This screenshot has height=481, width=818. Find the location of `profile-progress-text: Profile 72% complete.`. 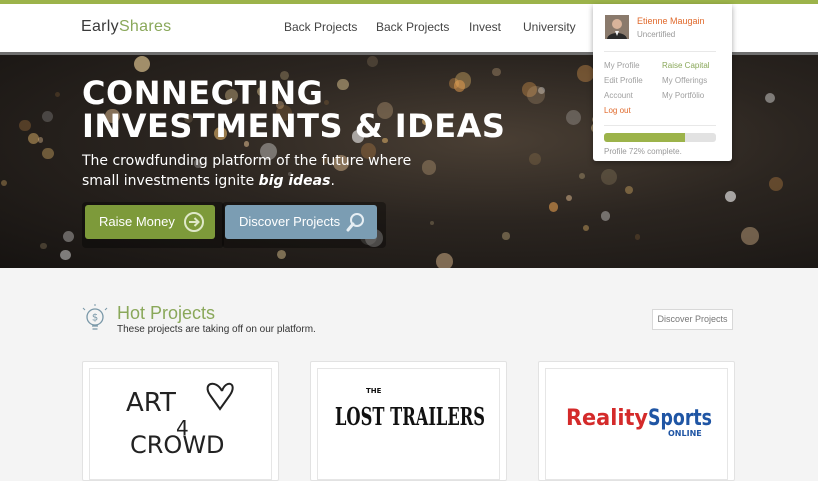

profile-progress-text: Profile 72% complete. is located at coordinates (643, 151).